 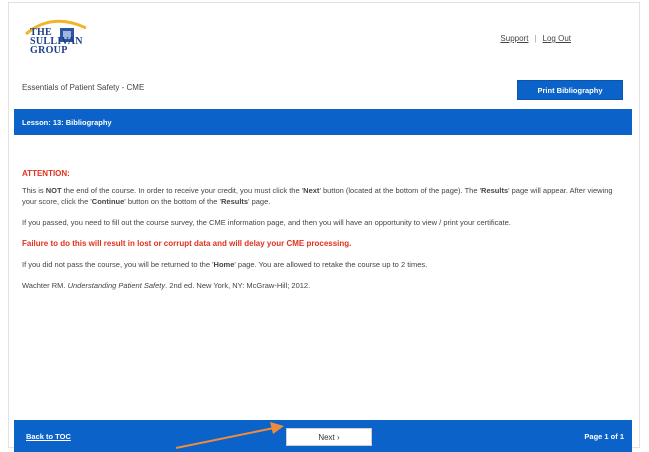 I want to click on support-link: Support, so click(x=514, y=38).